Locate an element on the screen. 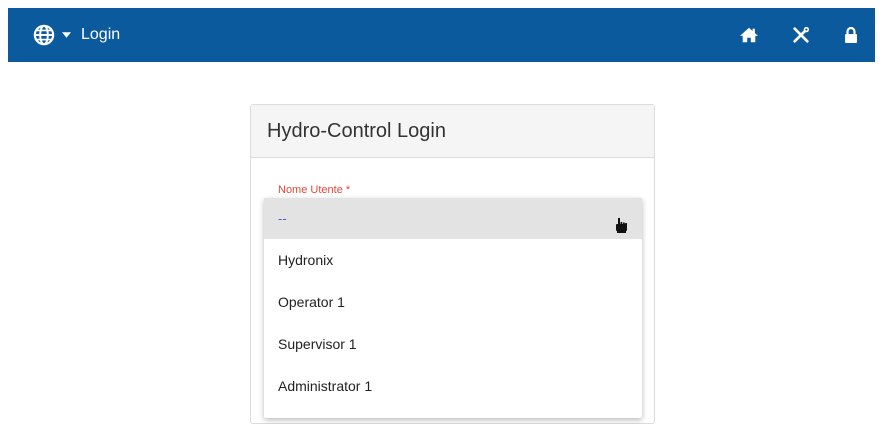  hand-cursor-icon is located at coordinates (621, 225).